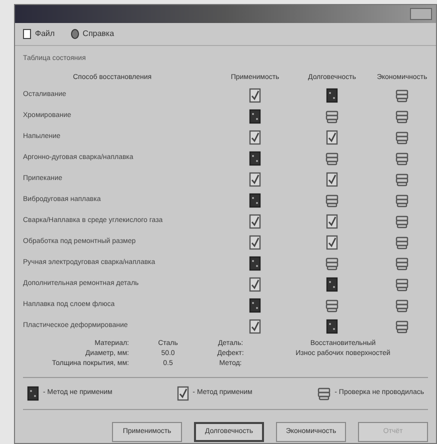 Image resolution: width=437 pixels, height=444 pixels. Describe the element at coordinates (421, 14) in the screenshot. I see `close-button` at that location.